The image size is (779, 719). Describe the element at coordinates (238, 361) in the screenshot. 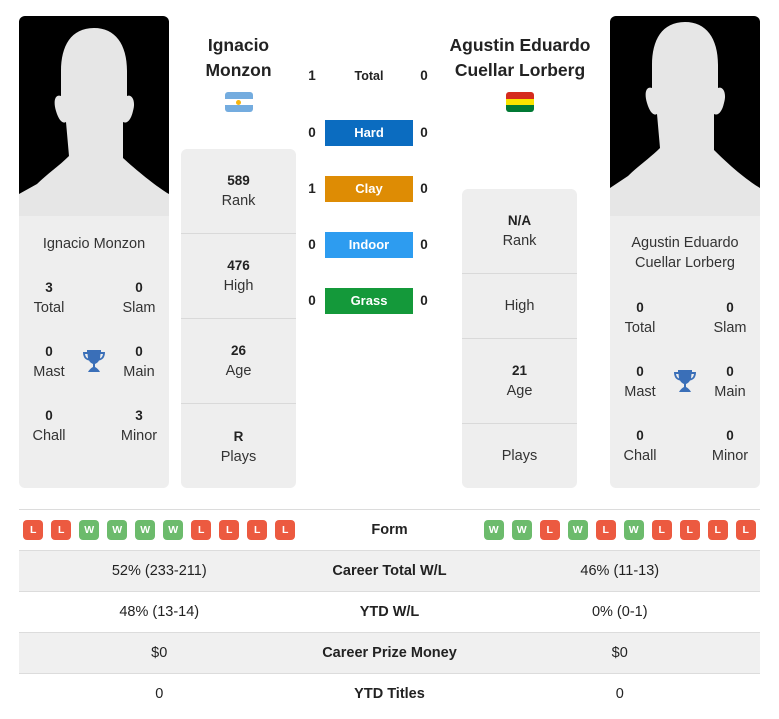

I see `player1-age: 26 Age` at that location.